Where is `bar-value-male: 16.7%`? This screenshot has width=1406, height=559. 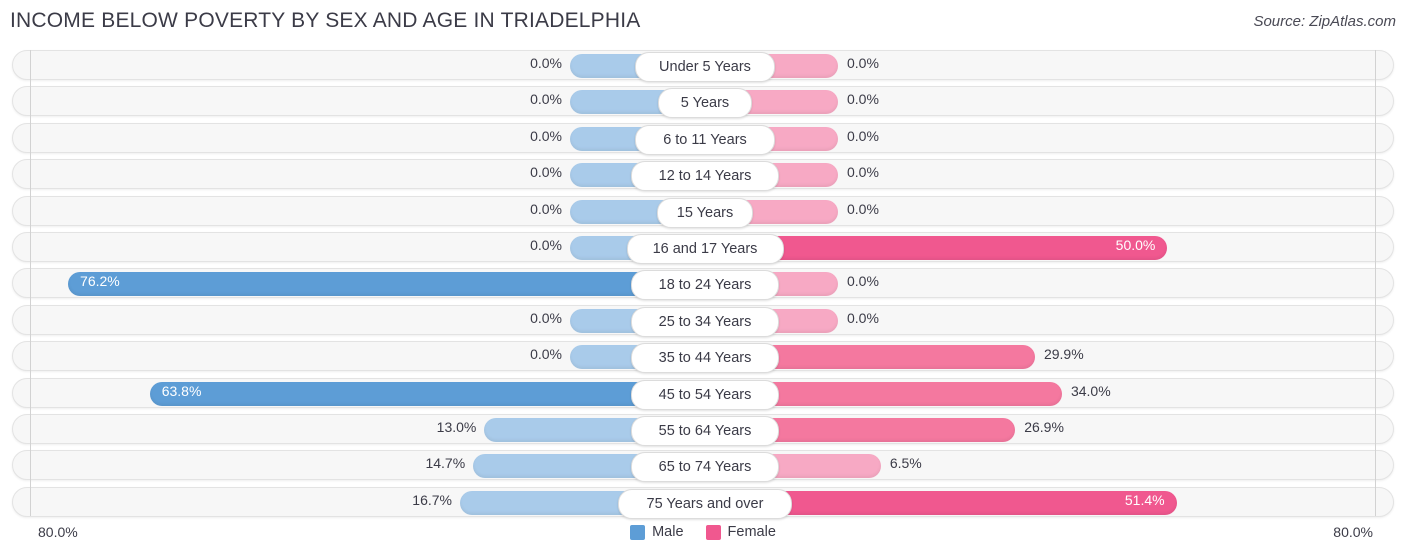 bar-value-male: 16.7% is located at coordinates (432, 499).